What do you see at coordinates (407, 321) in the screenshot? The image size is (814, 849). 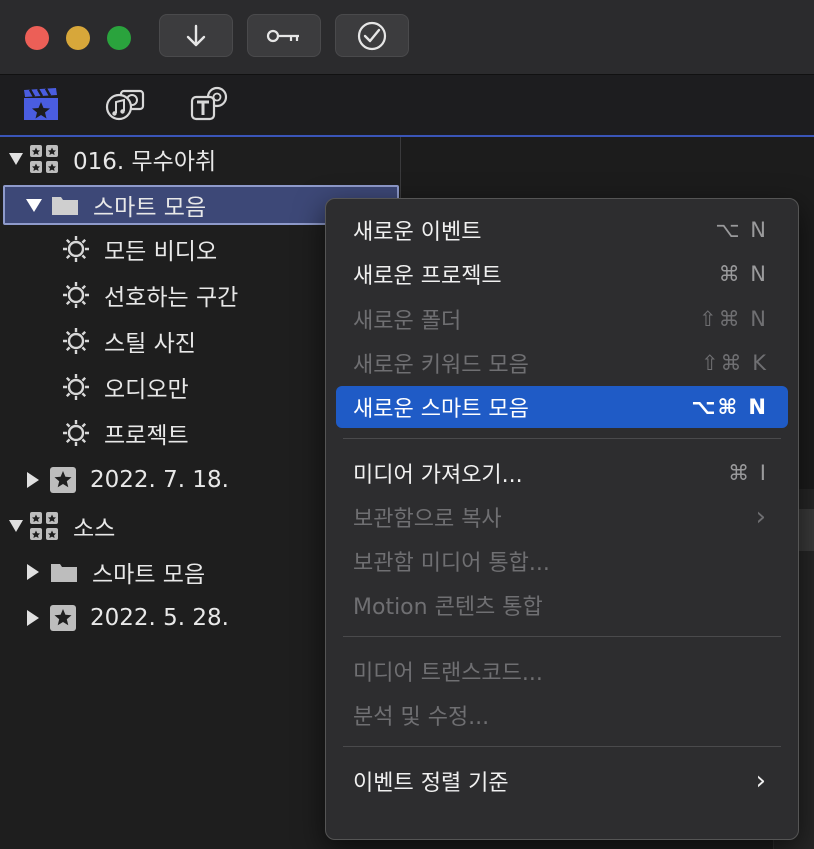 I see `menu-item-label: 새로운 폴더` at bounding box center [407, 321].